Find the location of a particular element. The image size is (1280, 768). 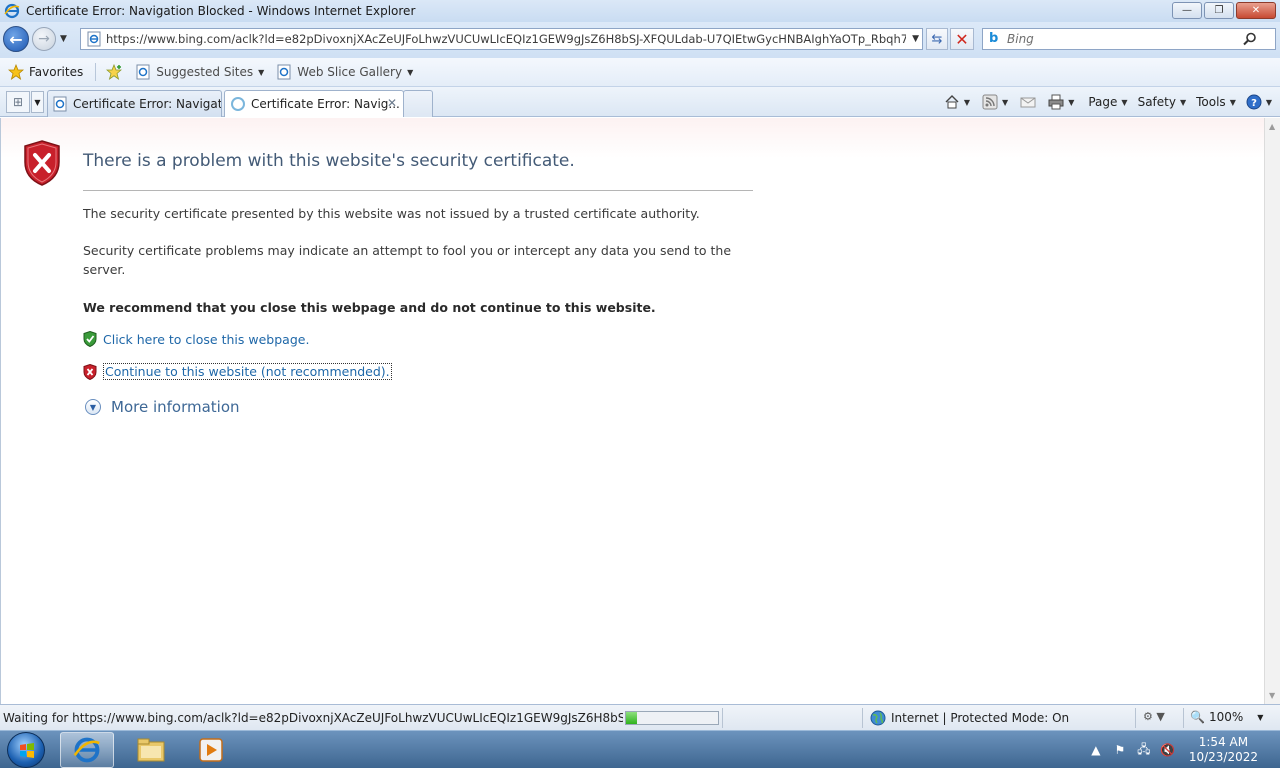

back-button: ← is located at coordinates (16, 39).